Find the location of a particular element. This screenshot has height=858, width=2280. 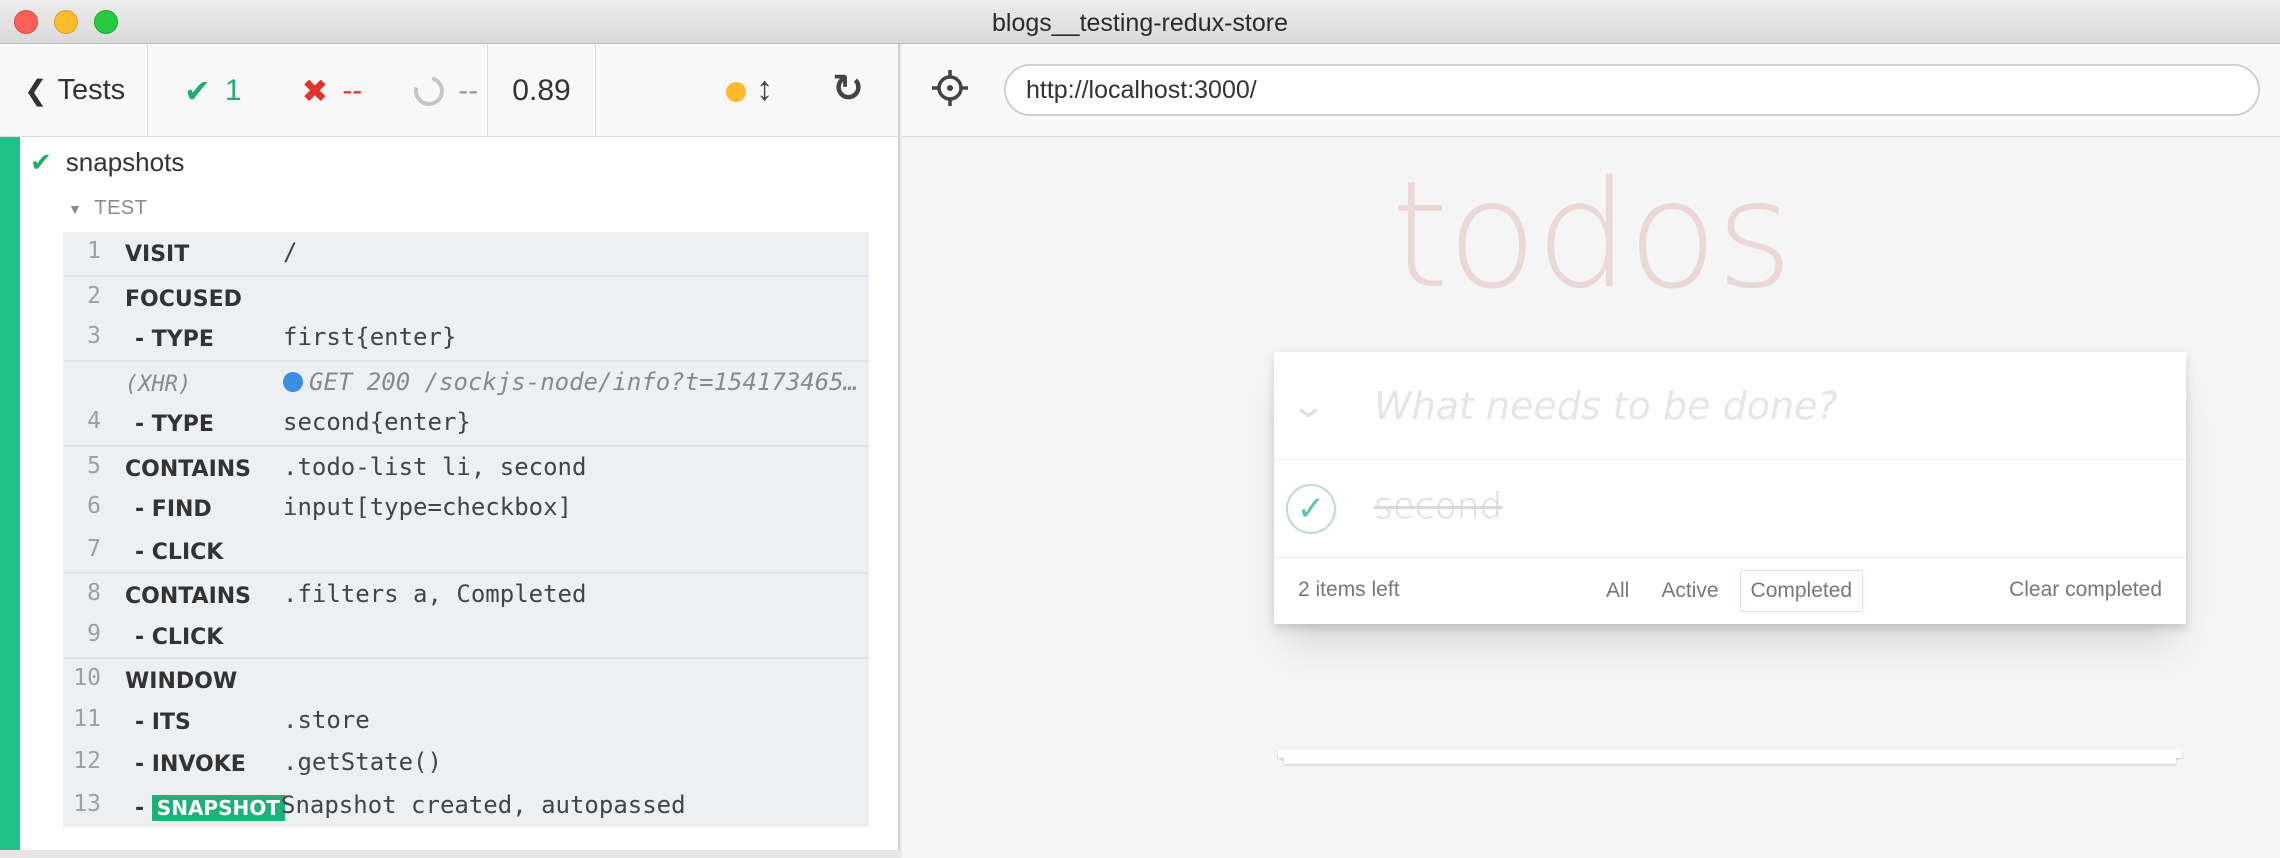

command-number: 13 is located at coordinates (87, 803).